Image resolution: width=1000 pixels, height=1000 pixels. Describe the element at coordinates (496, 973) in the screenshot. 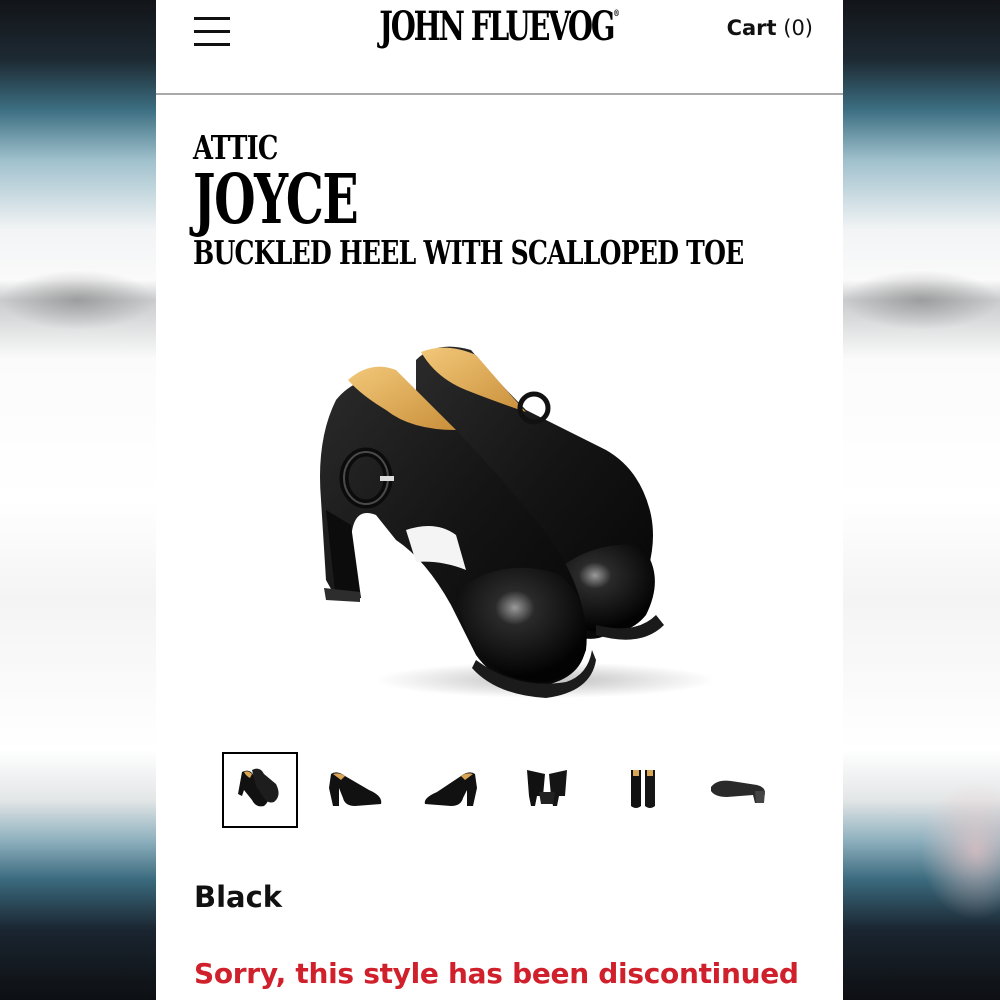

I see `discontinued-notice: Sorry, this style has been discontinued` at that location.